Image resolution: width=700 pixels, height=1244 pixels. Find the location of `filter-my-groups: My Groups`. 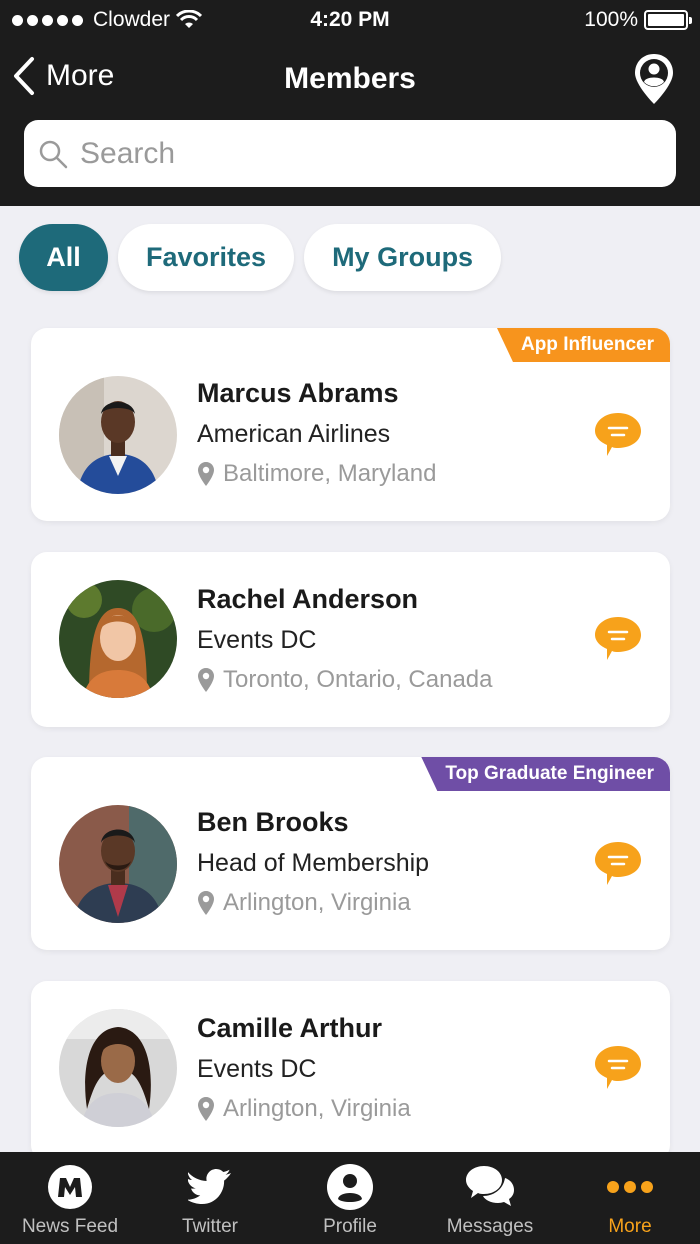

filter-my-groups: My Groups is located at coordinates (403, 257).